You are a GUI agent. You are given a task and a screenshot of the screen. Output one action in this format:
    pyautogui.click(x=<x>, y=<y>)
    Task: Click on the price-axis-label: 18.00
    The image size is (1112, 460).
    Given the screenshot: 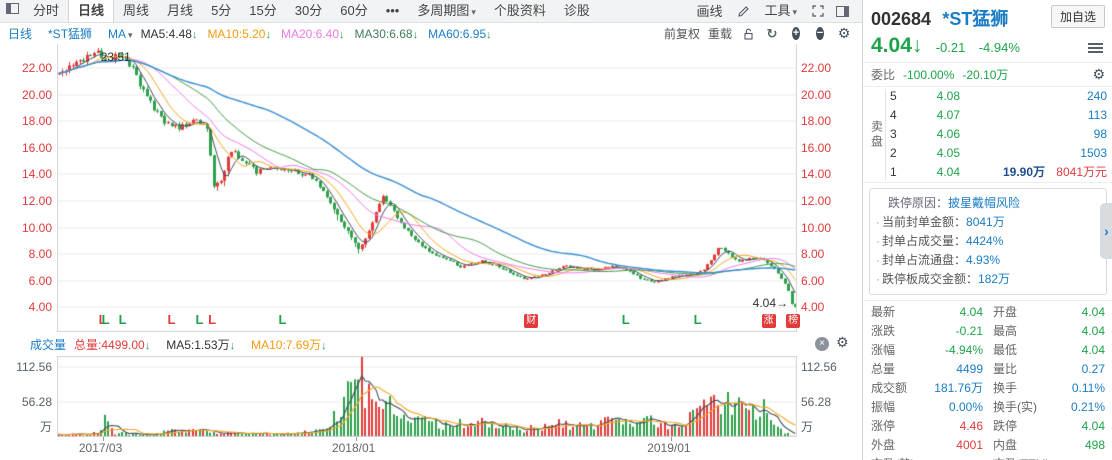 What is the action you would take?
    pyautogui.click(x=36, y=121)
    